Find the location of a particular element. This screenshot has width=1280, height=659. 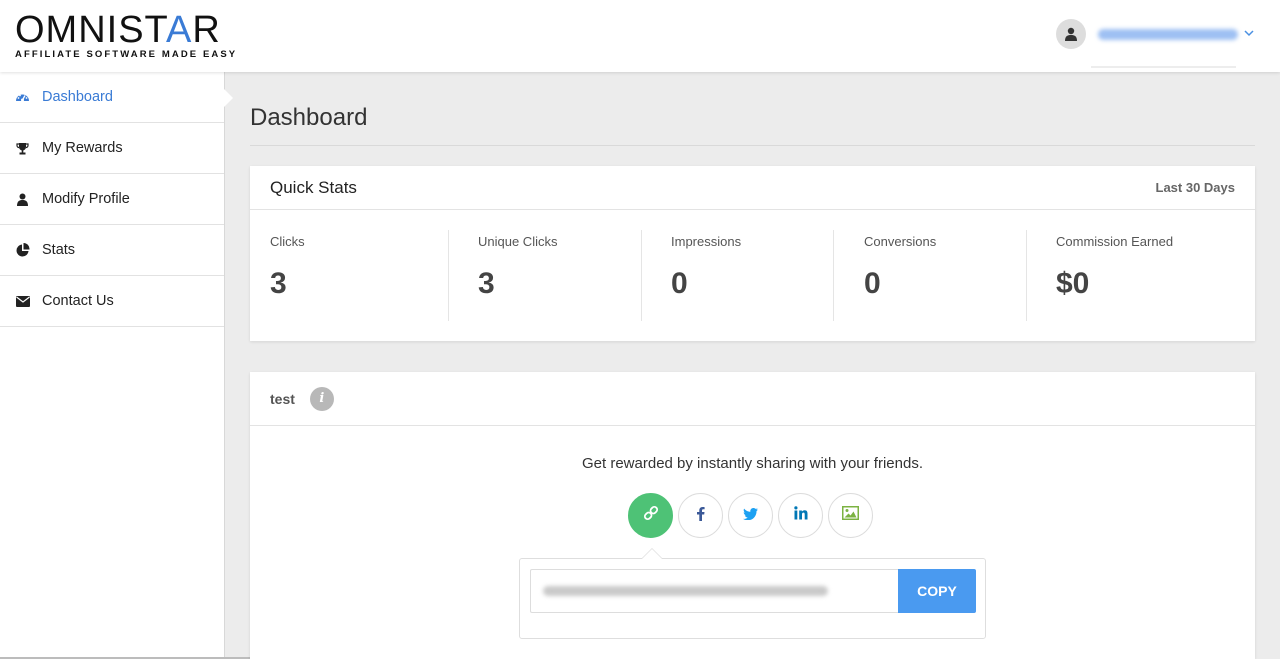

facebook-icon is located at coordinates (700, 516).